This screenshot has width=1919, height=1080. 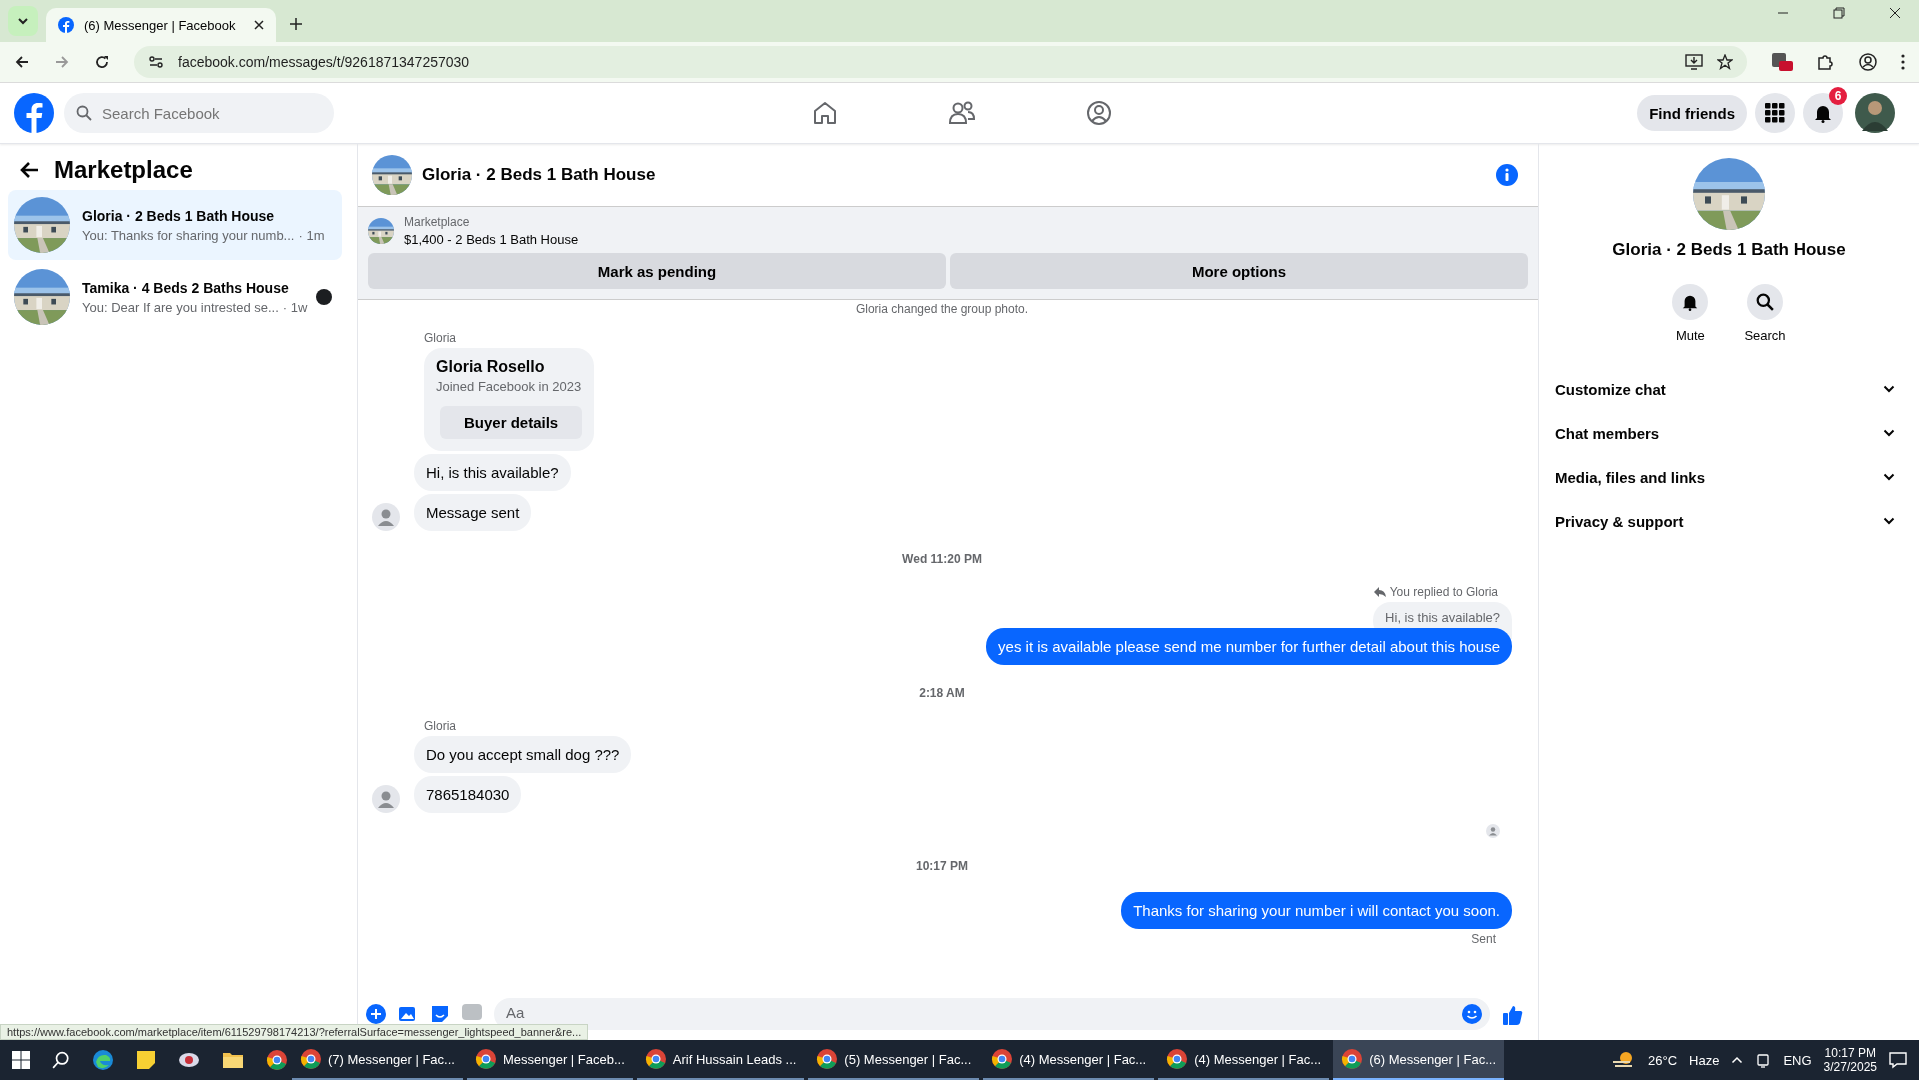 What do you see at coordinates (1839, 13) in the screenshot?
I see `restore-icon` at bounding box center [1839, 13].